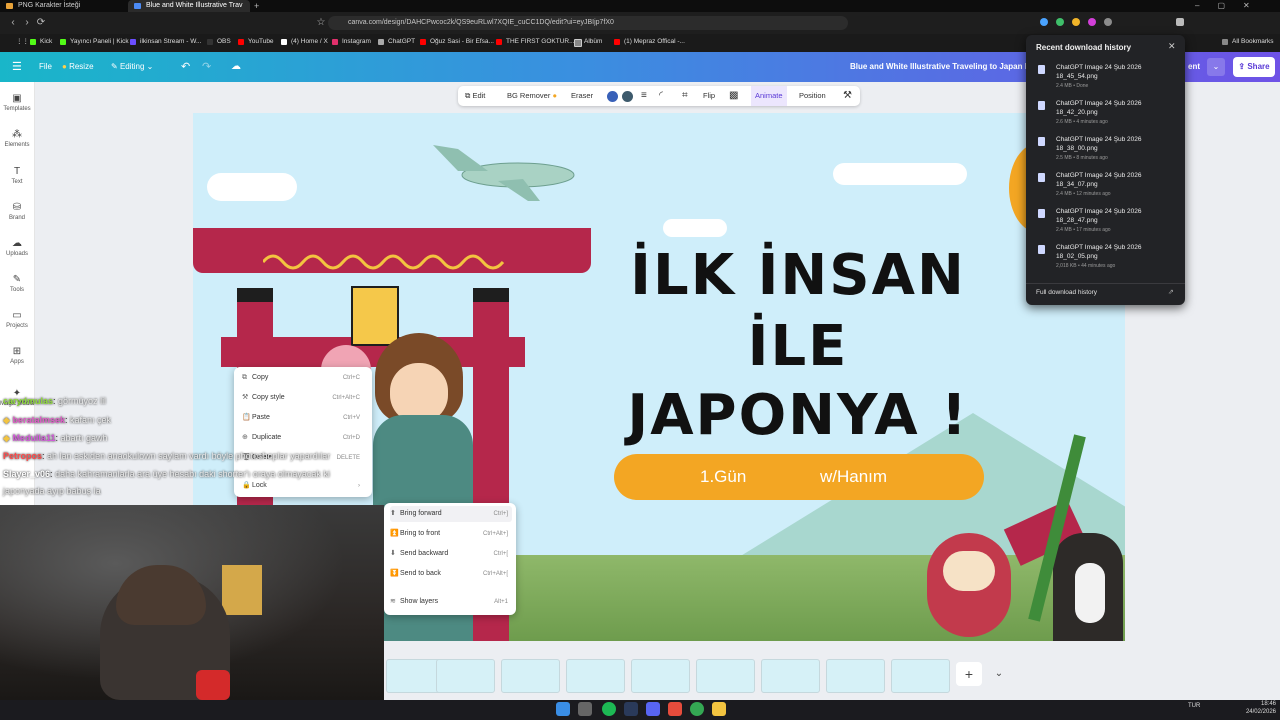 The image size is (1280, 720). I want to click on sidebar-item-tools: ✎ Tools, so click(17, 283).